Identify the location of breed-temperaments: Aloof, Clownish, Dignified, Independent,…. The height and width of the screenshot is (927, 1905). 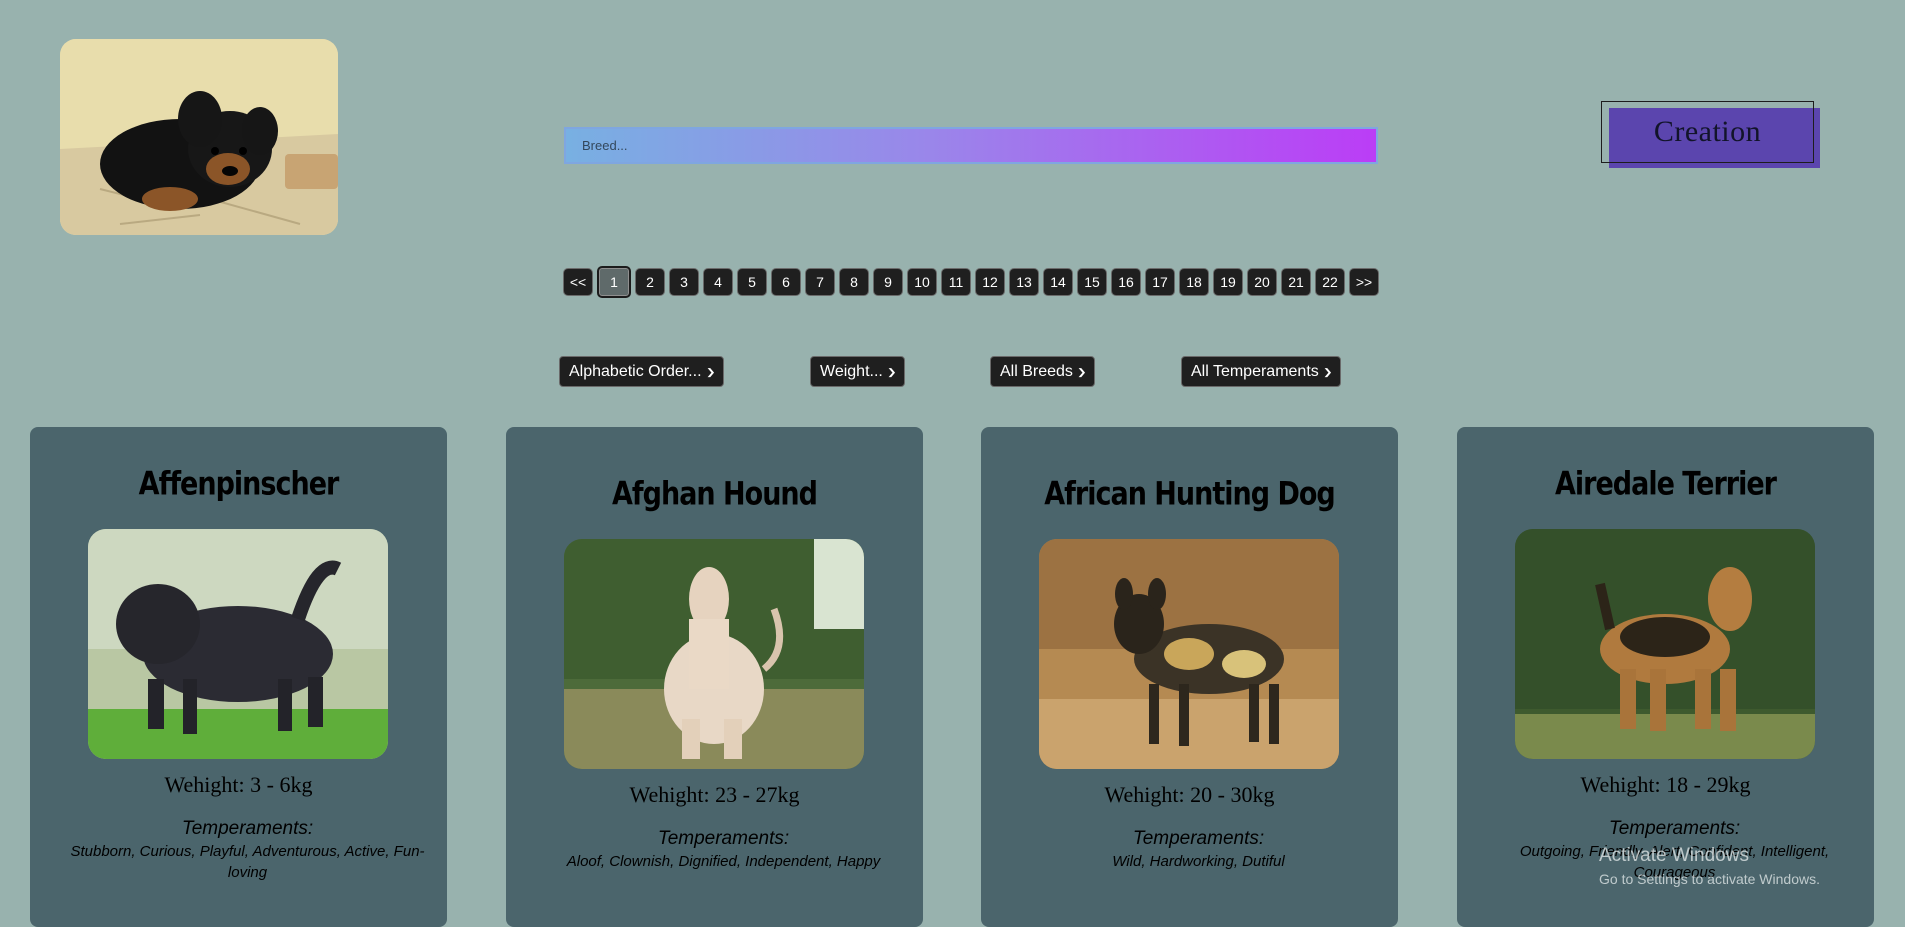
(723, 861).